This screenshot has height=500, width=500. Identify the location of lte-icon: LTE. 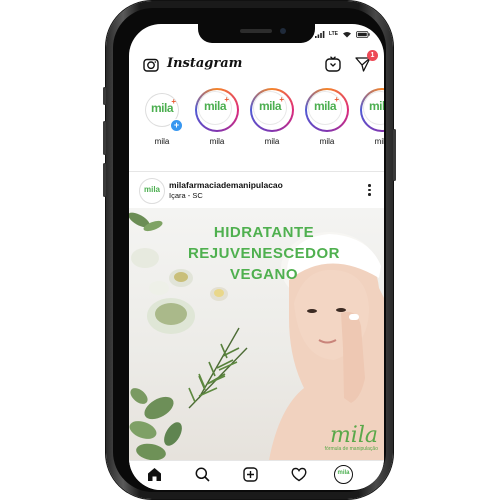
(333, 34).